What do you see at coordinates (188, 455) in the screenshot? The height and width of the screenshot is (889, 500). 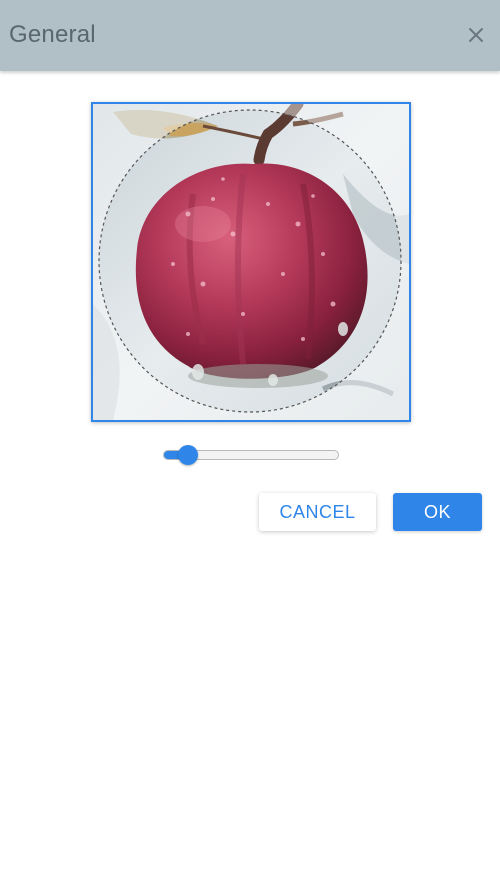 I see `slider-thumb` at bounding box center [188, 455].